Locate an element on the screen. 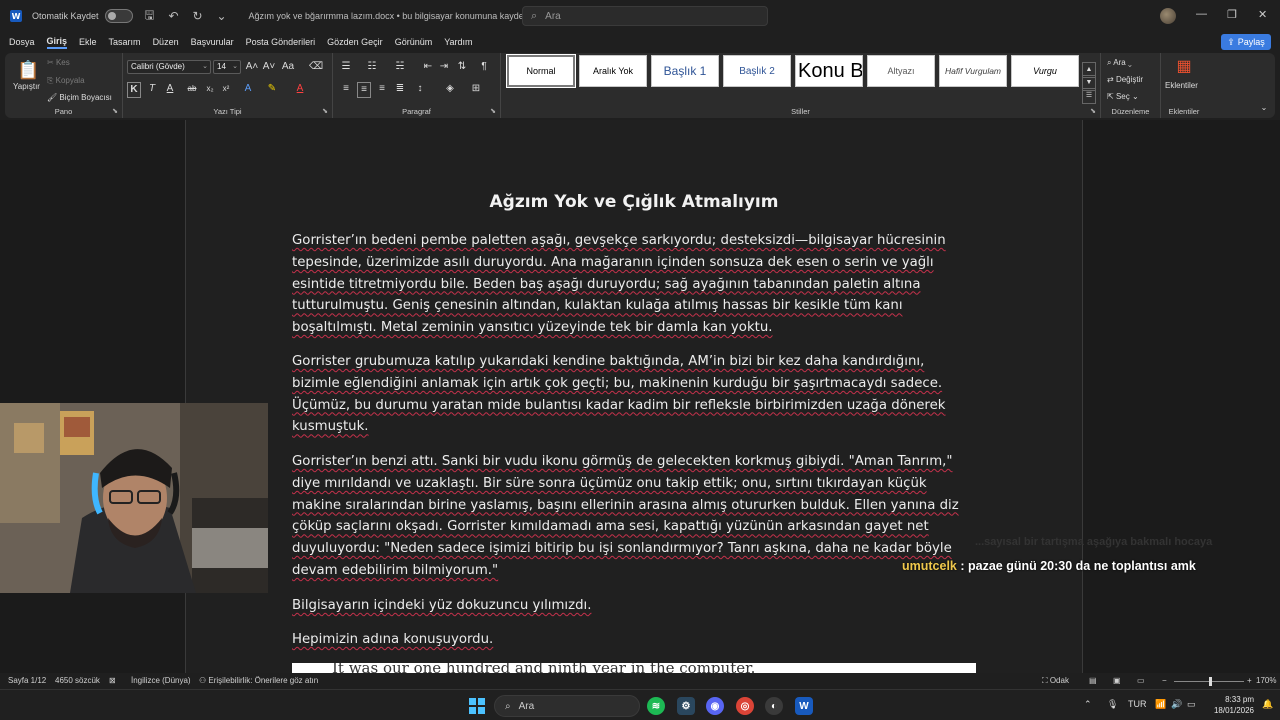  close-icon: ✕ is located at coordinates (1262, 14).